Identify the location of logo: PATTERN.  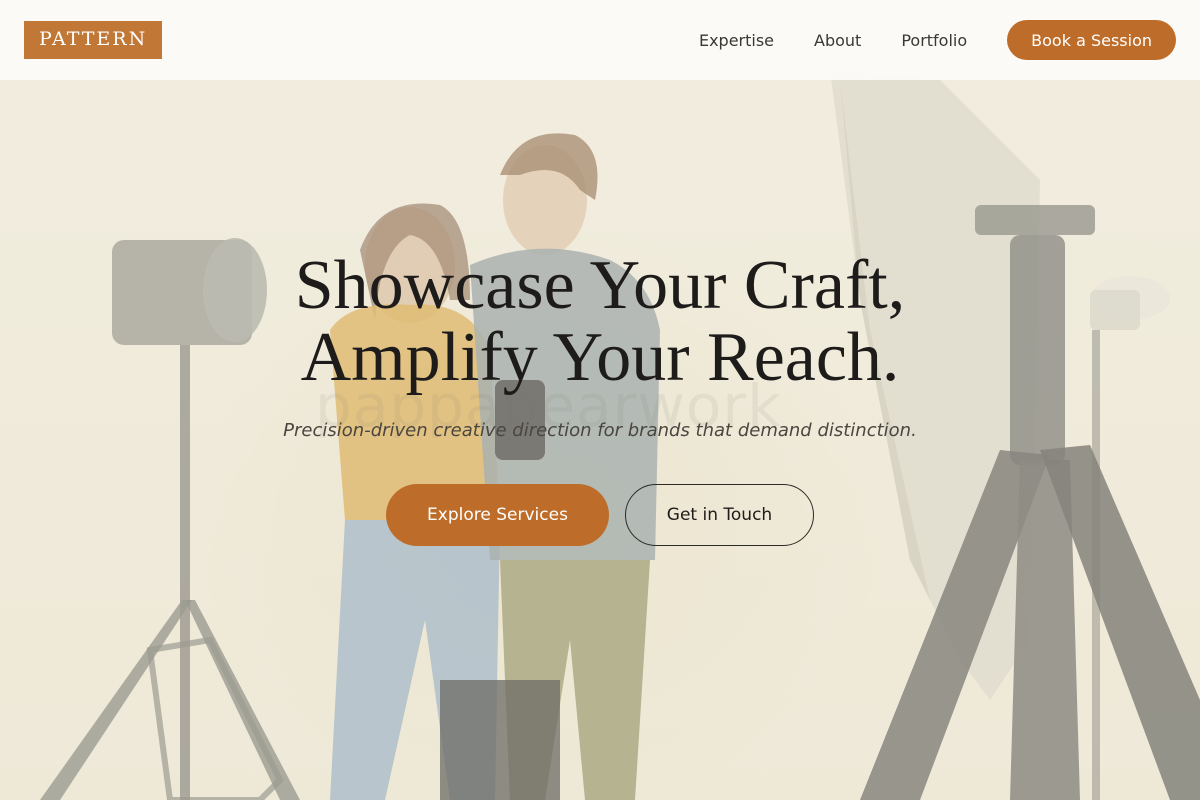
(93, 40).